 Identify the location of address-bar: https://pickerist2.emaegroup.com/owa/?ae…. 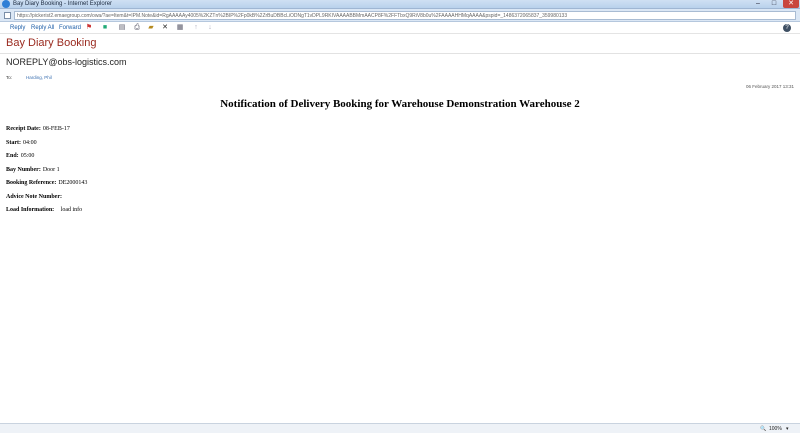
(400, 15).